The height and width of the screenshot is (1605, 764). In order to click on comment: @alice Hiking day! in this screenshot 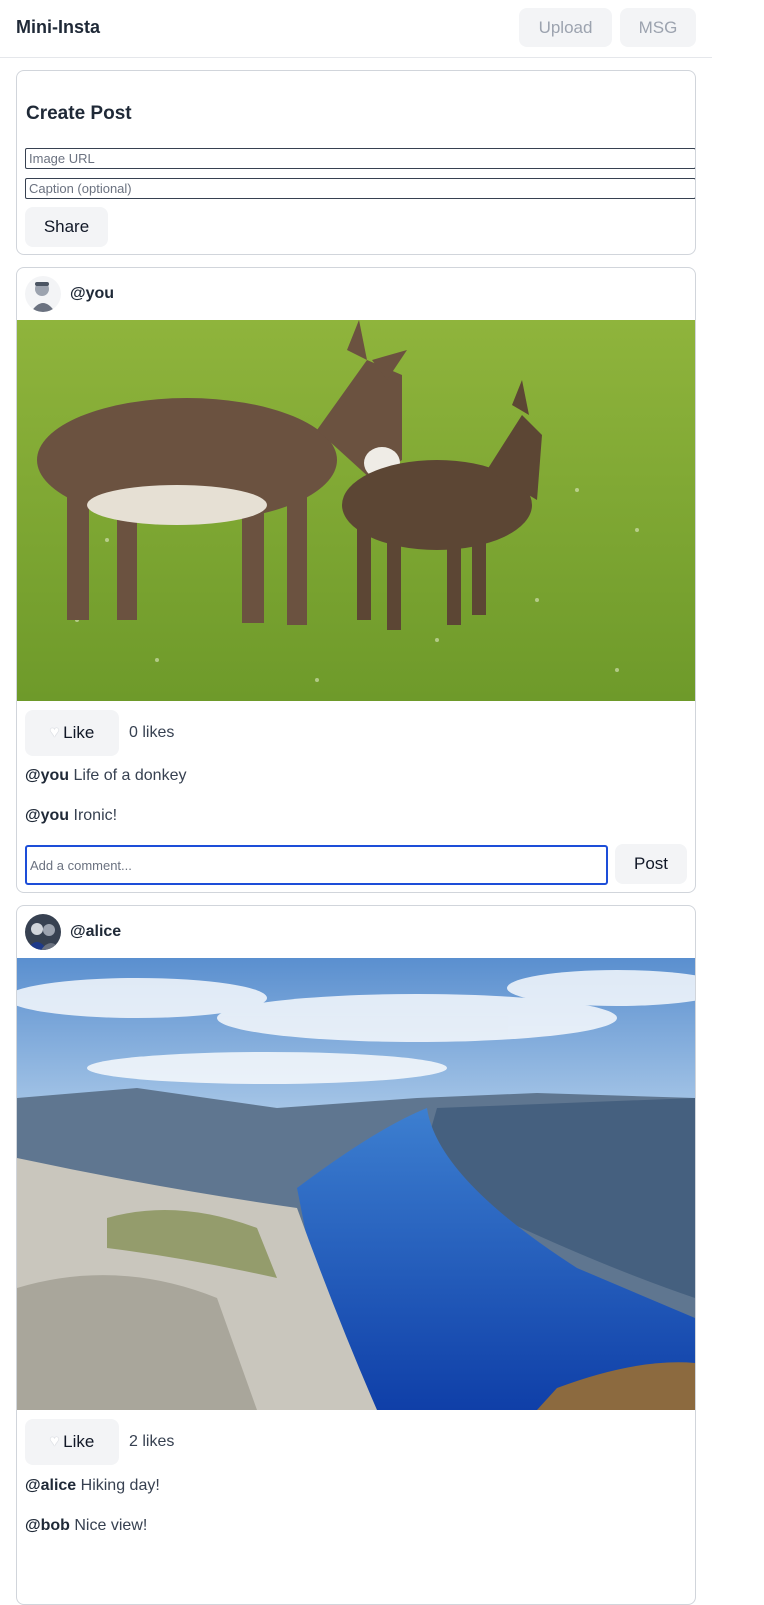, I will do `click(92, 1486)`.